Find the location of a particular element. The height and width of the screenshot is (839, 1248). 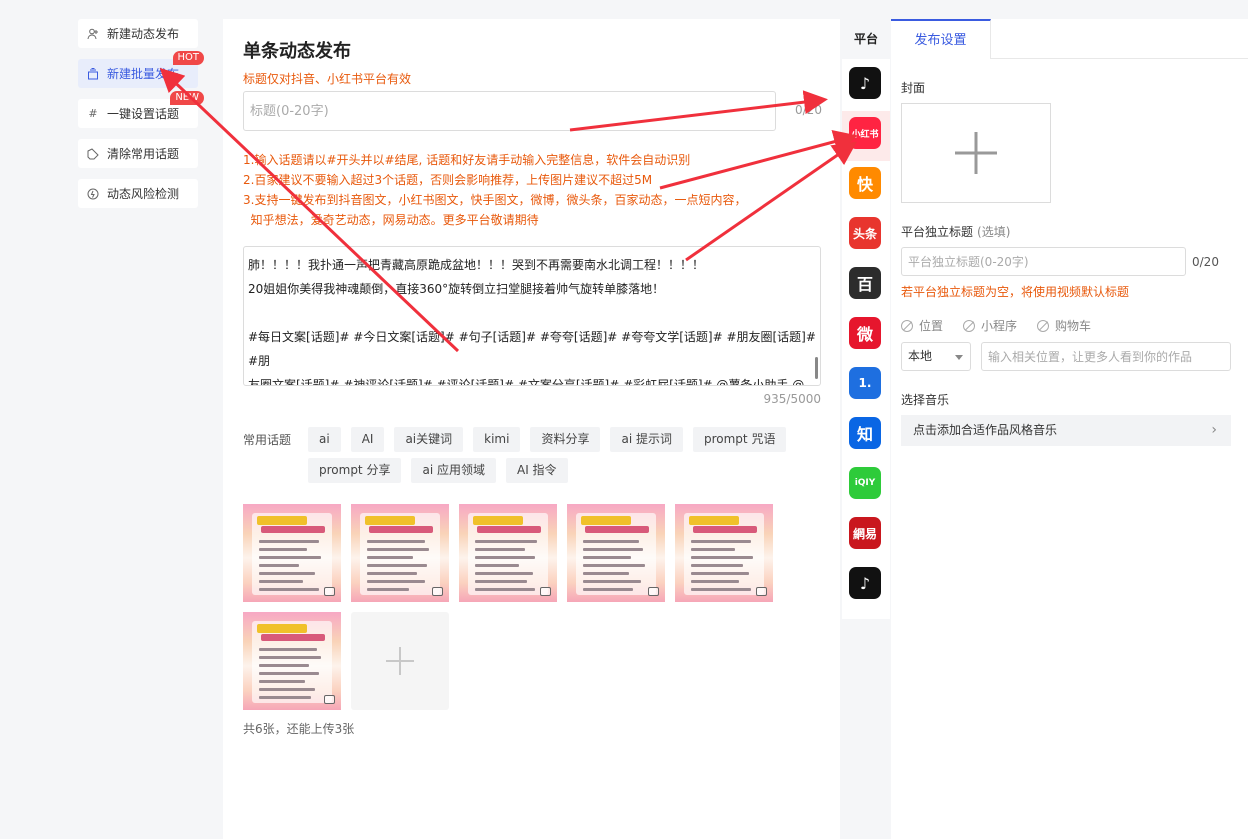

image-grid is located at coordinates (513, 607).